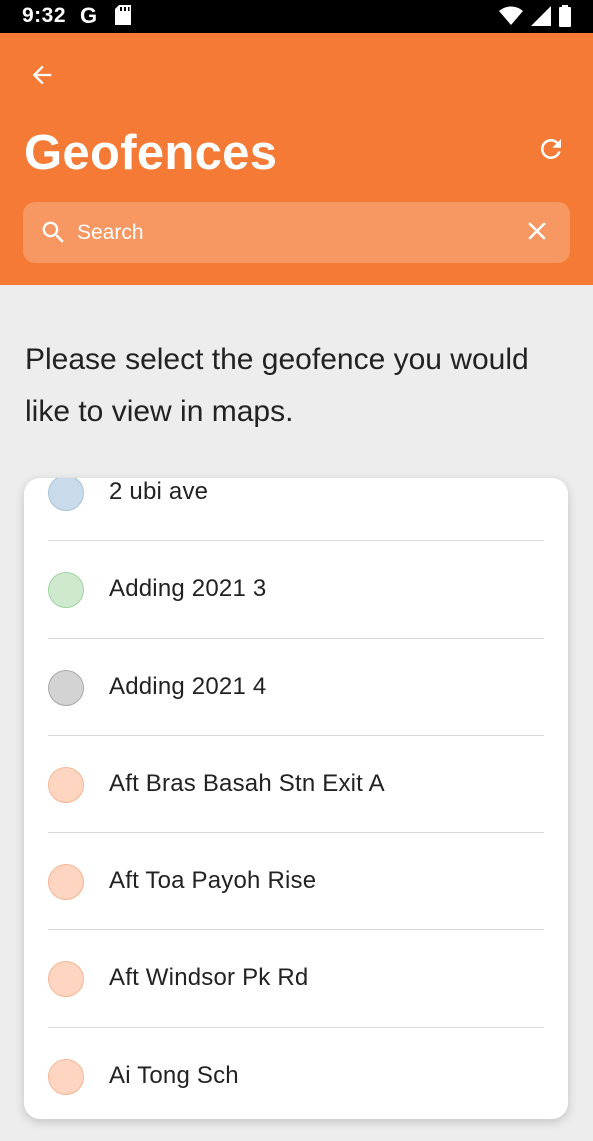  I want to click on geofence-name: Aft Windsor Pk Rd, so click(209, 978).